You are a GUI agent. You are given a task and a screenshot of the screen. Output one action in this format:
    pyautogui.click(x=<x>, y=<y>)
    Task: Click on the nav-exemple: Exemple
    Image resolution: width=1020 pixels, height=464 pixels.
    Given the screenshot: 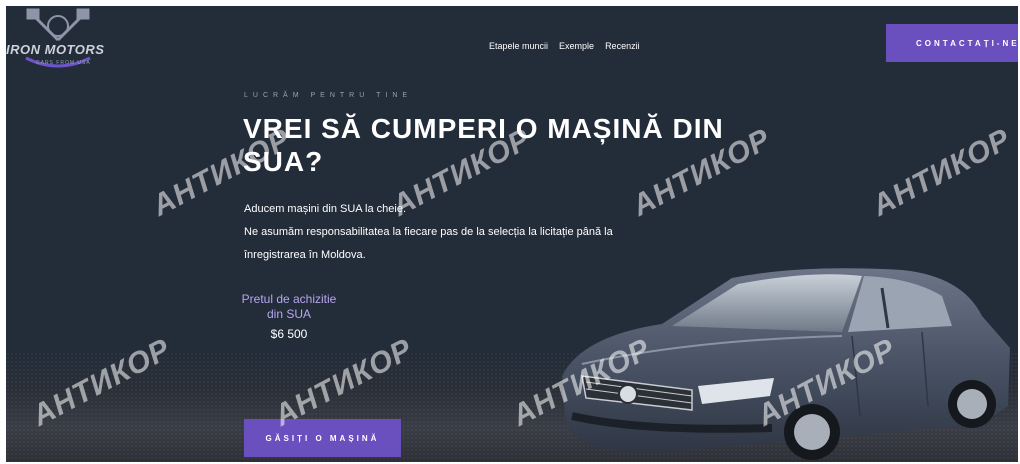 What is the action you would take?
    pyautogui.click(x=576, y=46)
    